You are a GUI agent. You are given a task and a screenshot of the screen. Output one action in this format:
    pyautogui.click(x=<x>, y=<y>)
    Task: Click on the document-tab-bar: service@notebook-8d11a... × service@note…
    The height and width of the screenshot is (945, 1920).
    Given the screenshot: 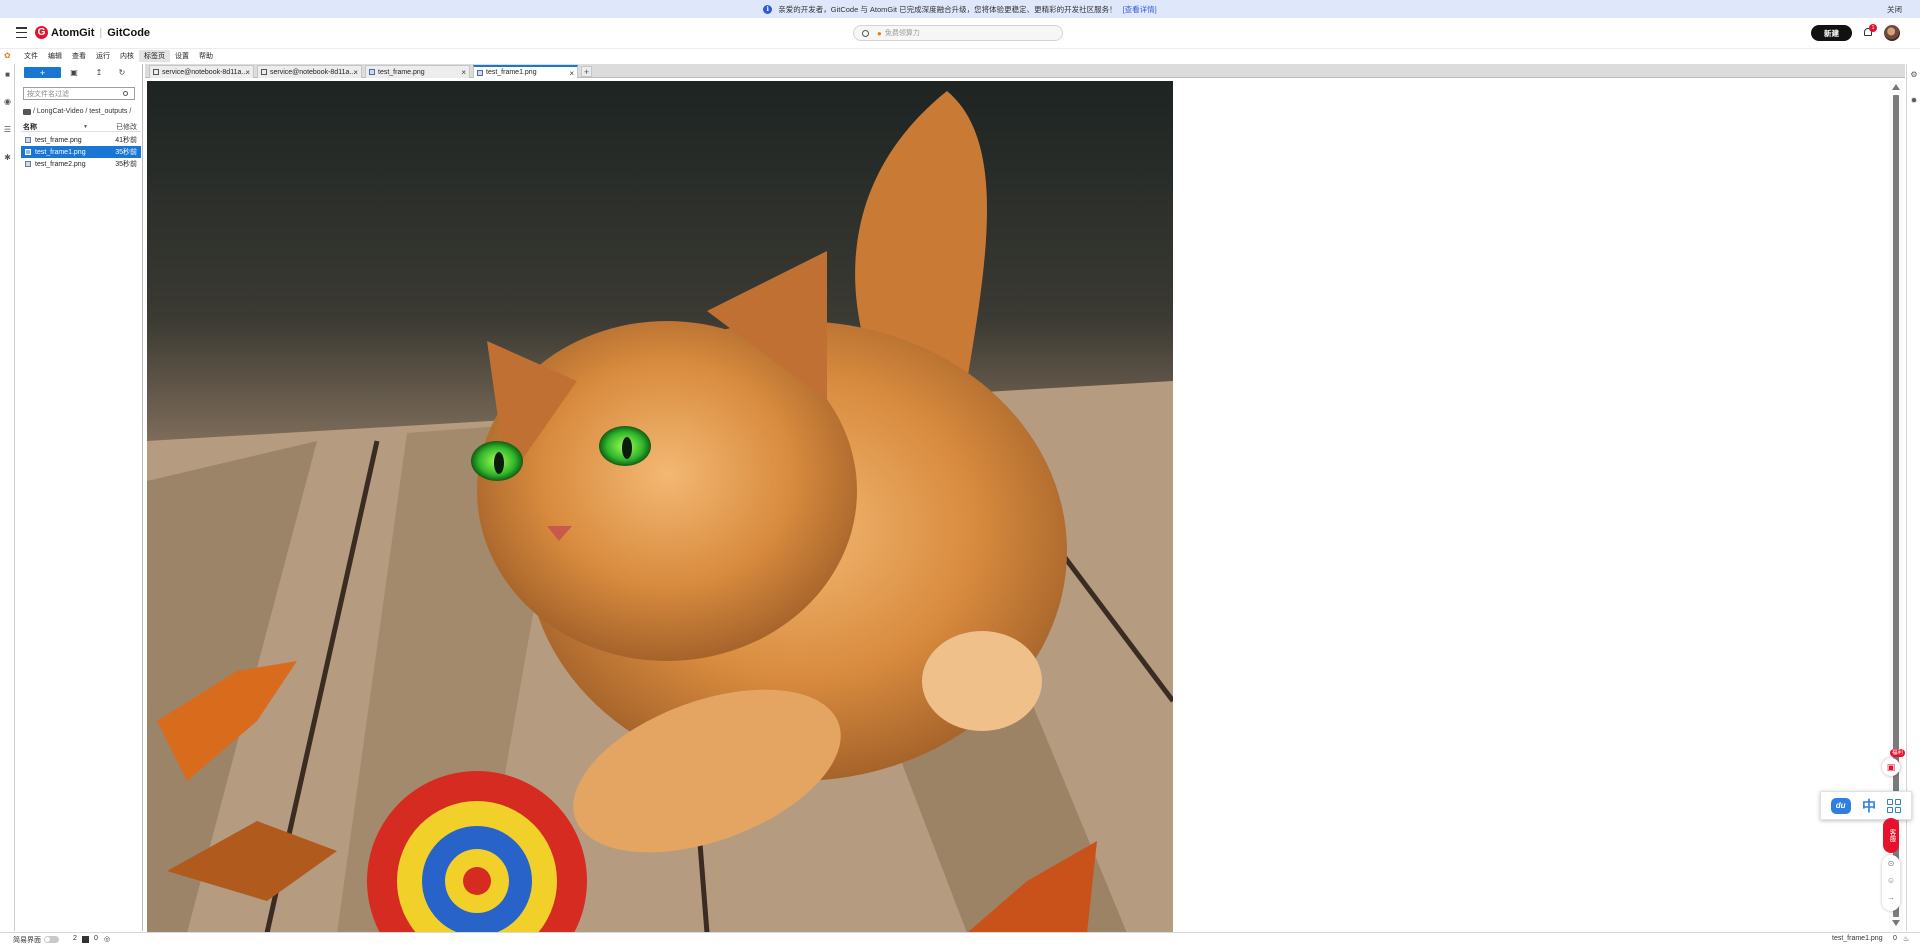 What is the action you would take?
    pyautogui.click(x=1025, y=71)
    